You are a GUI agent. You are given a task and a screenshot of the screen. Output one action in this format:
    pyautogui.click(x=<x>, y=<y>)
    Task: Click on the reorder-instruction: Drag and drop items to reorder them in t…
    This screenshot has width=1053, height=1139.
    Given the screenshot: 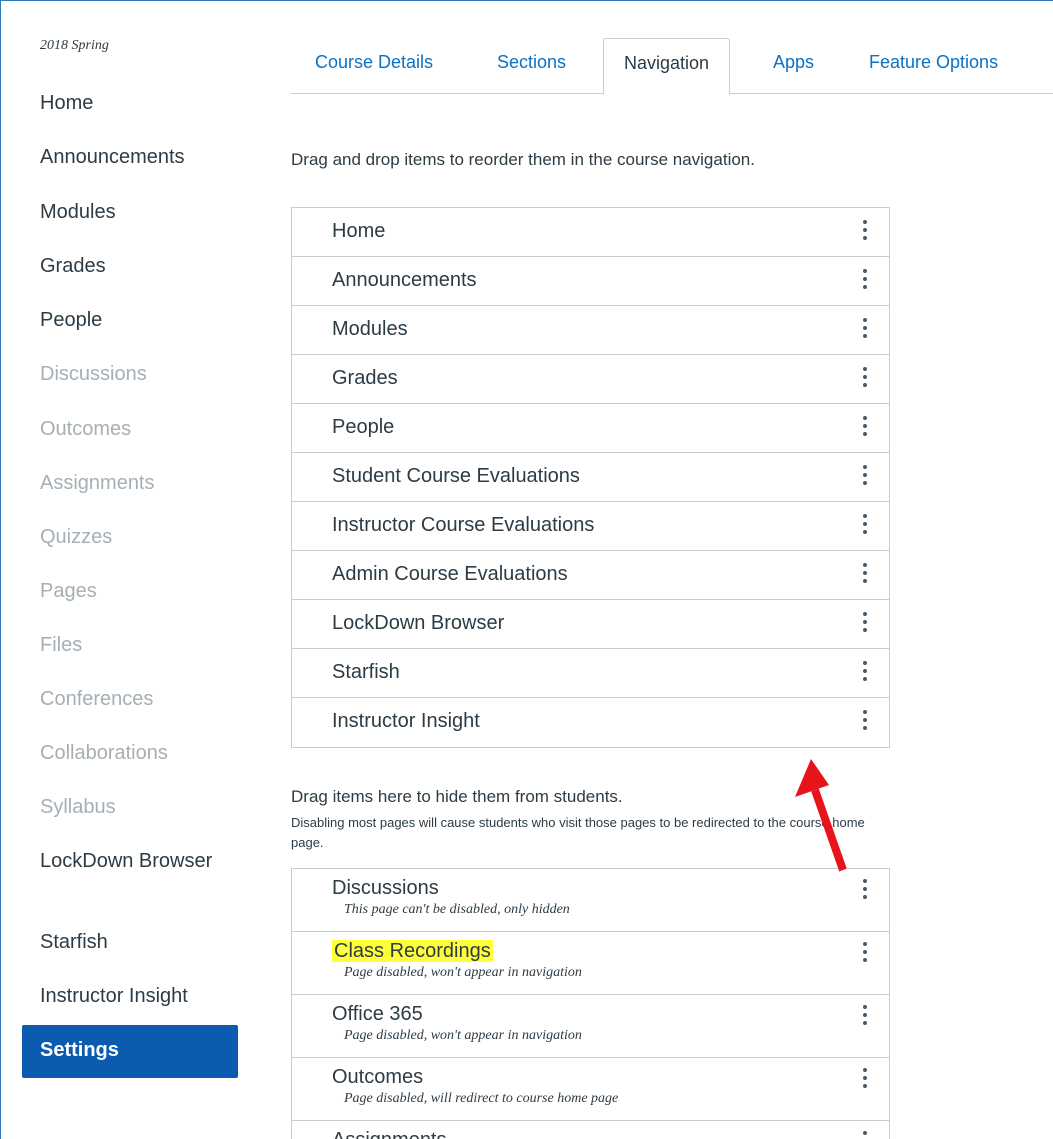 What is the action you would take?
    pyautogui.click(x=523, y=159)
    